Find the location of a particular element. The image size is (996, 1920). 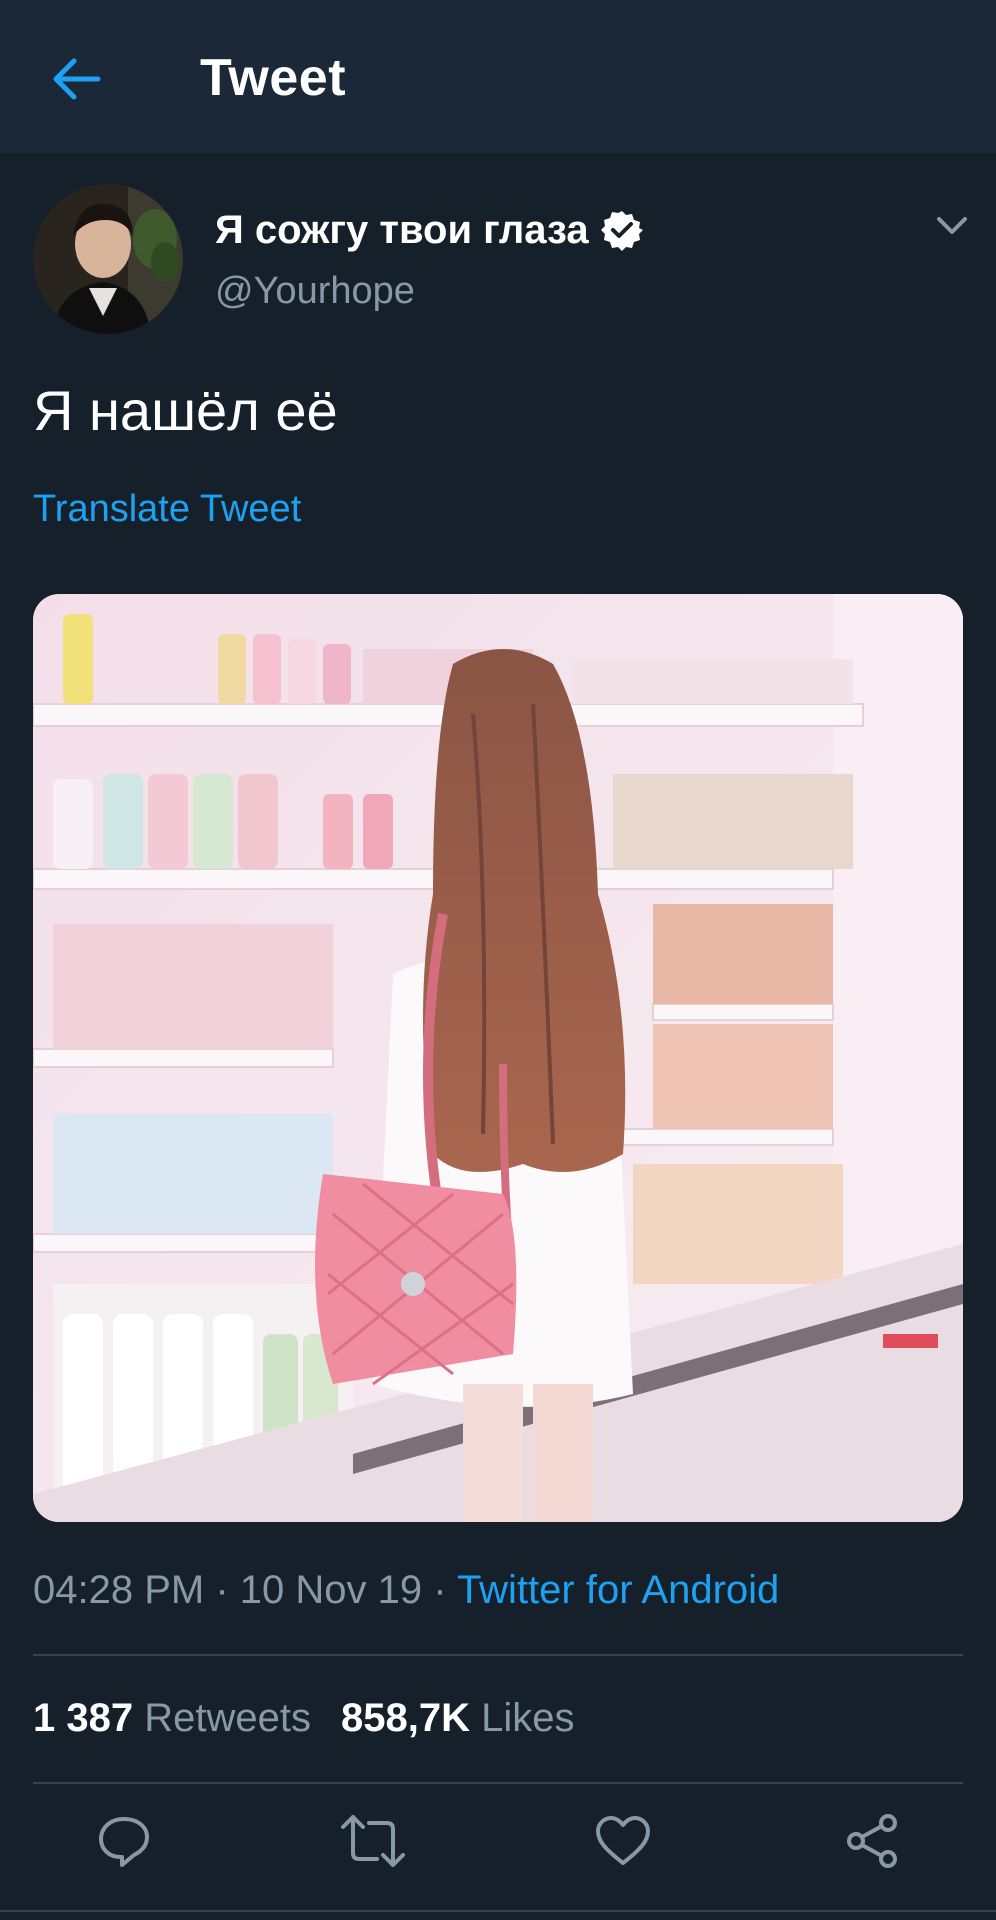

tweet-stats: 1 387 Retweets 858,7K Likes is located at coordinates (303, 1718).